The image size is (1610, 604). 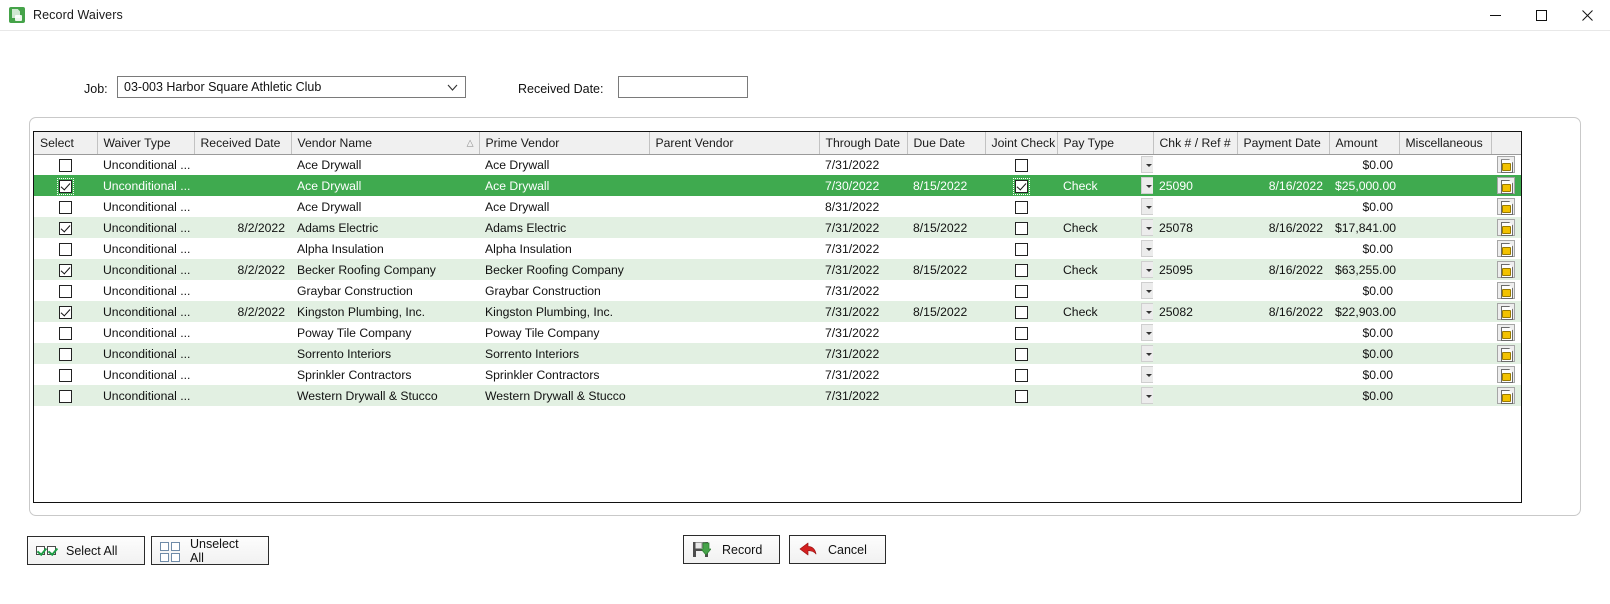 I want to click on col-vendor-name: Vendor Name △, so click(x=385, y=143).